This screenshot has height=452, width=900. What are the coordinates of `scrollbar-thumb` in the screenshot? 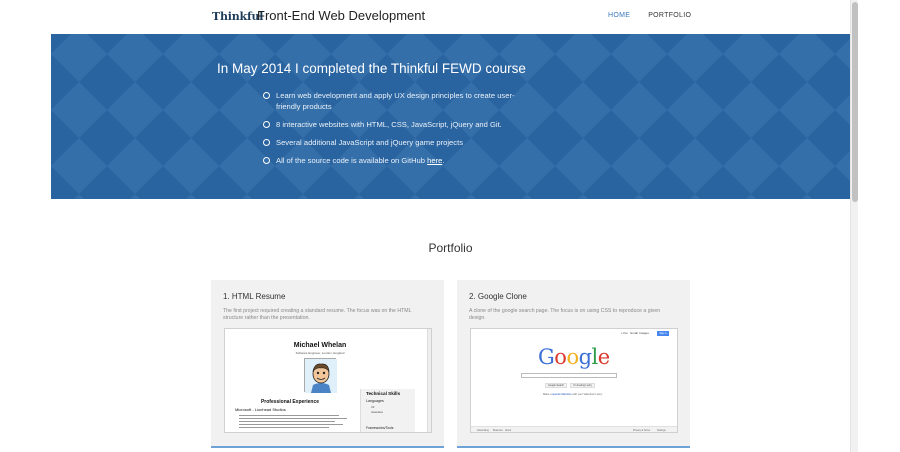 It's located at (855, 102).